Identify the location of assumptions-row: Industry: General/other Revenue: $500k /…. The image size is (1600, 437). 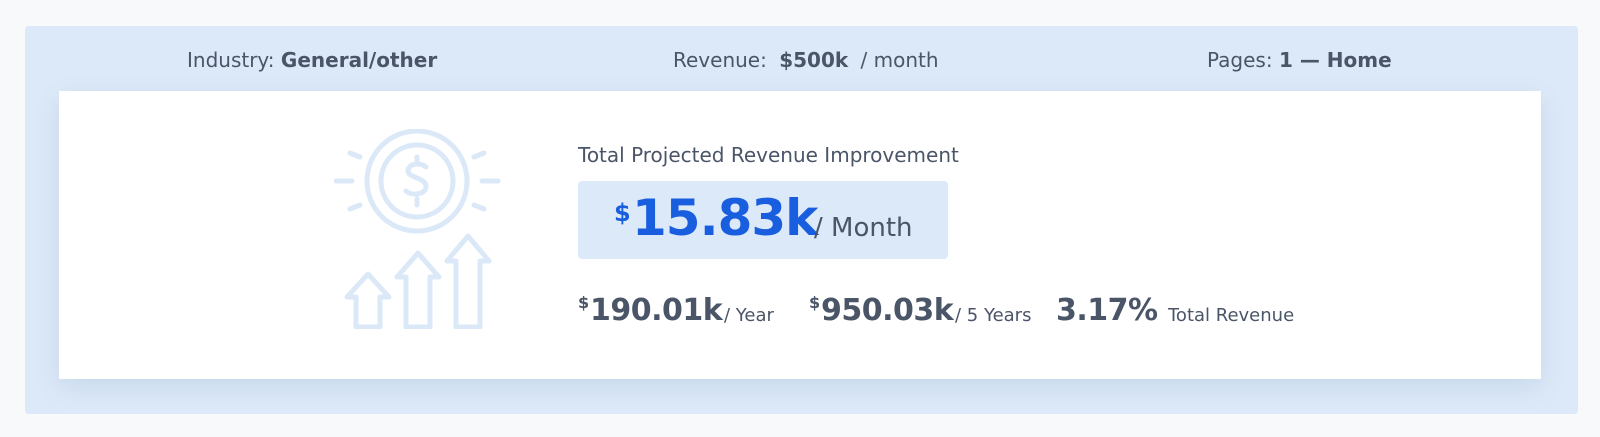
(801, 58).